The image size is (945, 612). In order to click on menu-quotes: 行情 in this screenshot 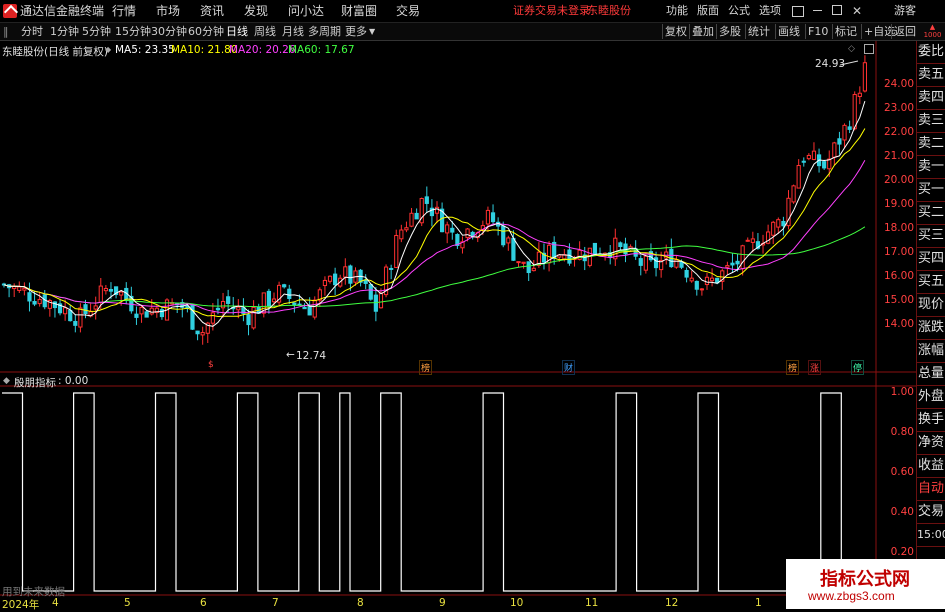, I will do `click(124, 11)`.